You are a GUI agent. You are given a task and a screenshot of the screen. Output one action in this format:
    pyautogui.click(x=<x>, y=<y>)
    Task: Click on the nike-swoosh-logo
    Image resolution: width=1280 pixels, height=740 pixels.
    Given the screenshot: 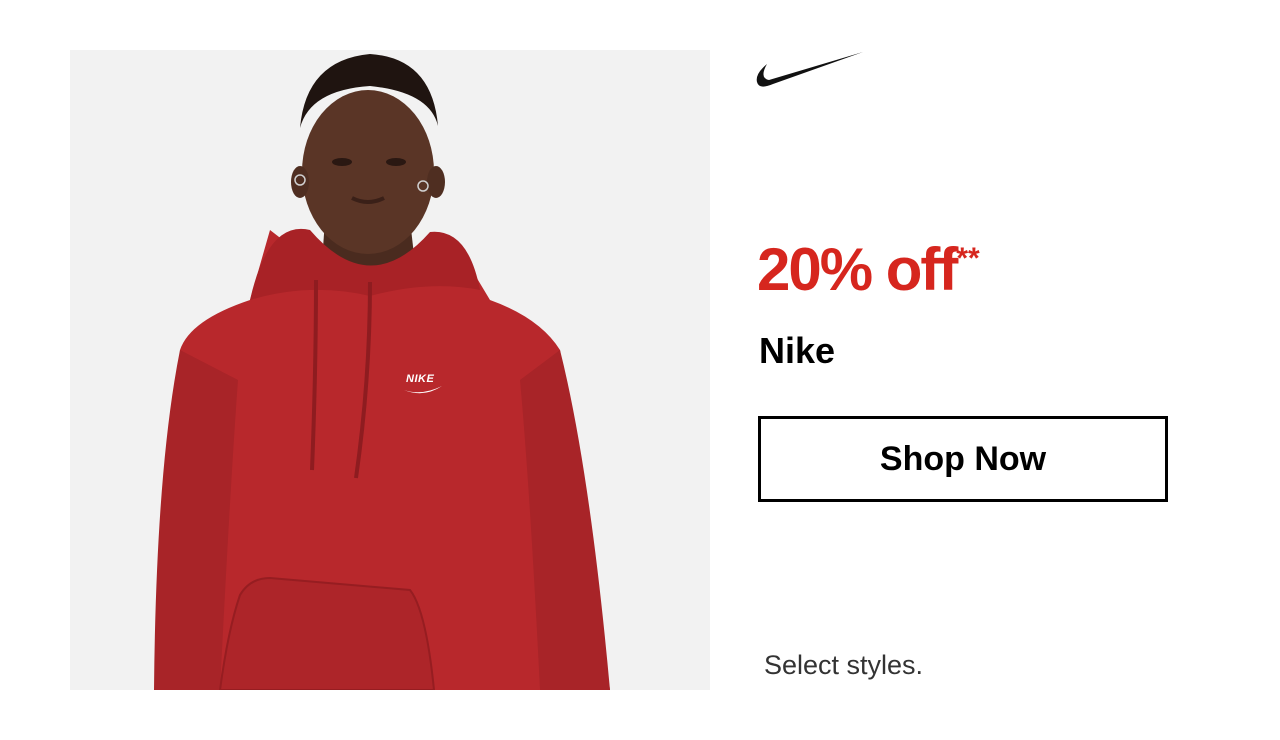 What is the action you would take?
    pyautogui.click(x=811, y=72)
    